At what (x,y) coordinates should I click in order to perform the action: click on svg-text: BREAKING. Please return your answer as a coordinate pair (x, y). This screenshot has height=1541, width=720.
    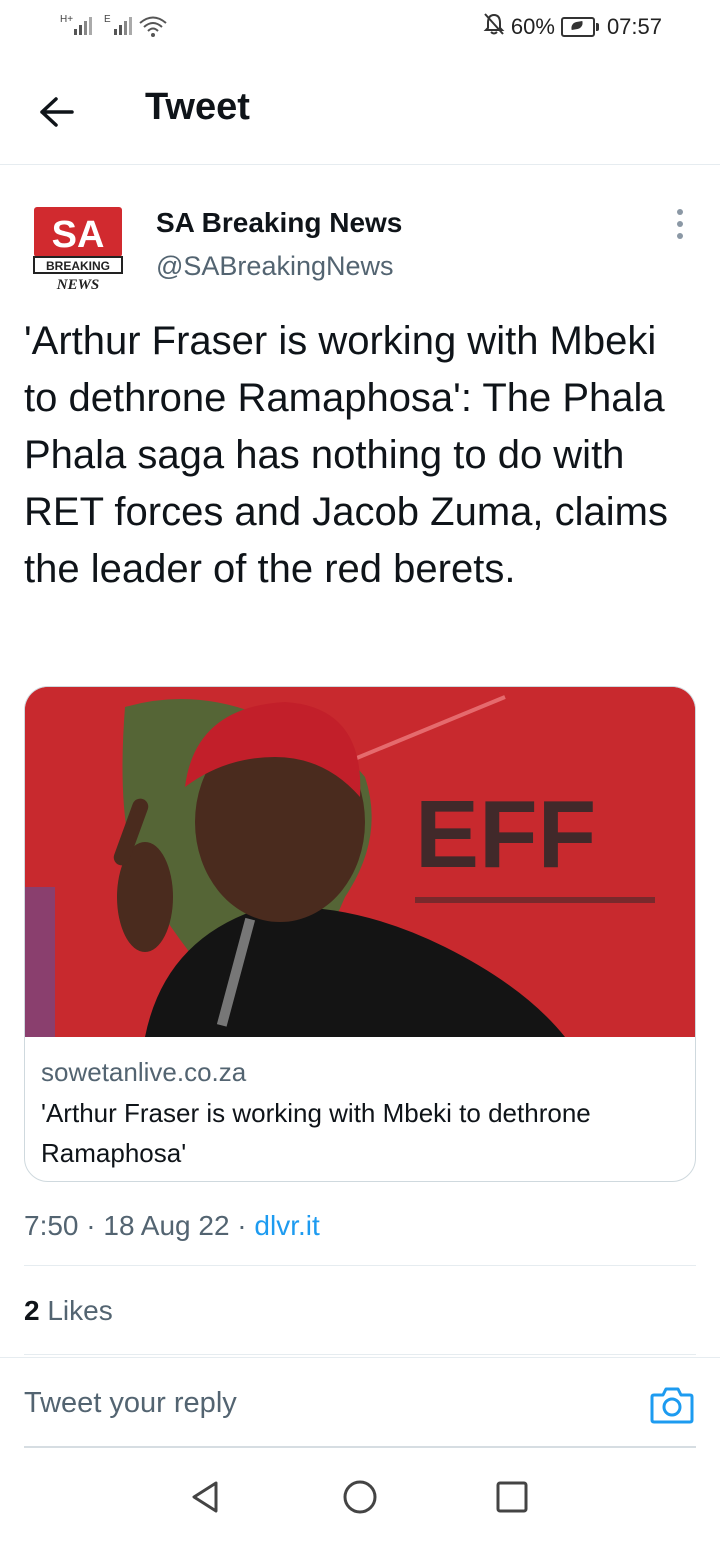
    Looking at the image, I should click on (78, 266).